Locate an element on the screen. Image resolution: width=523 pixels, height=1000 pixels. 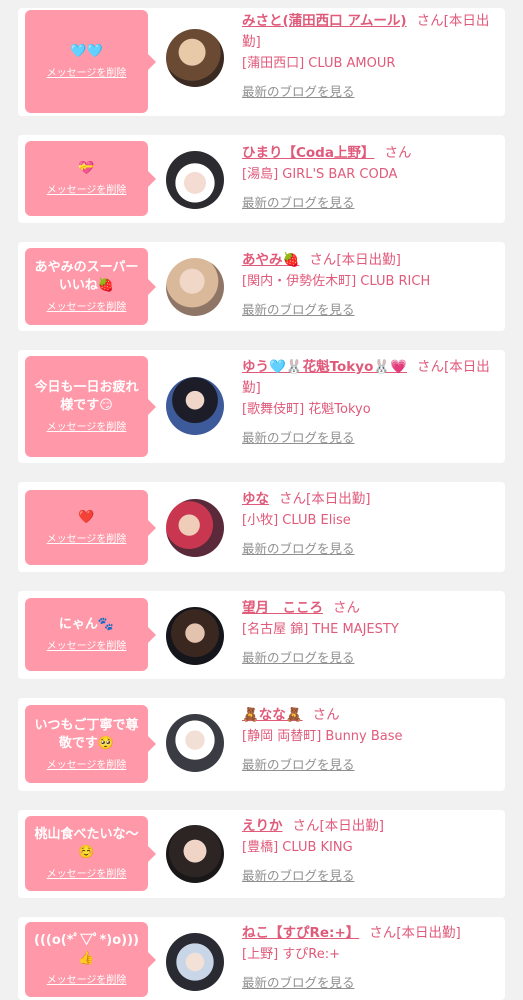
message-bubble: あやみのスーパーいいね🍓 メッセージを削除 is located at coordinates (90, 286).